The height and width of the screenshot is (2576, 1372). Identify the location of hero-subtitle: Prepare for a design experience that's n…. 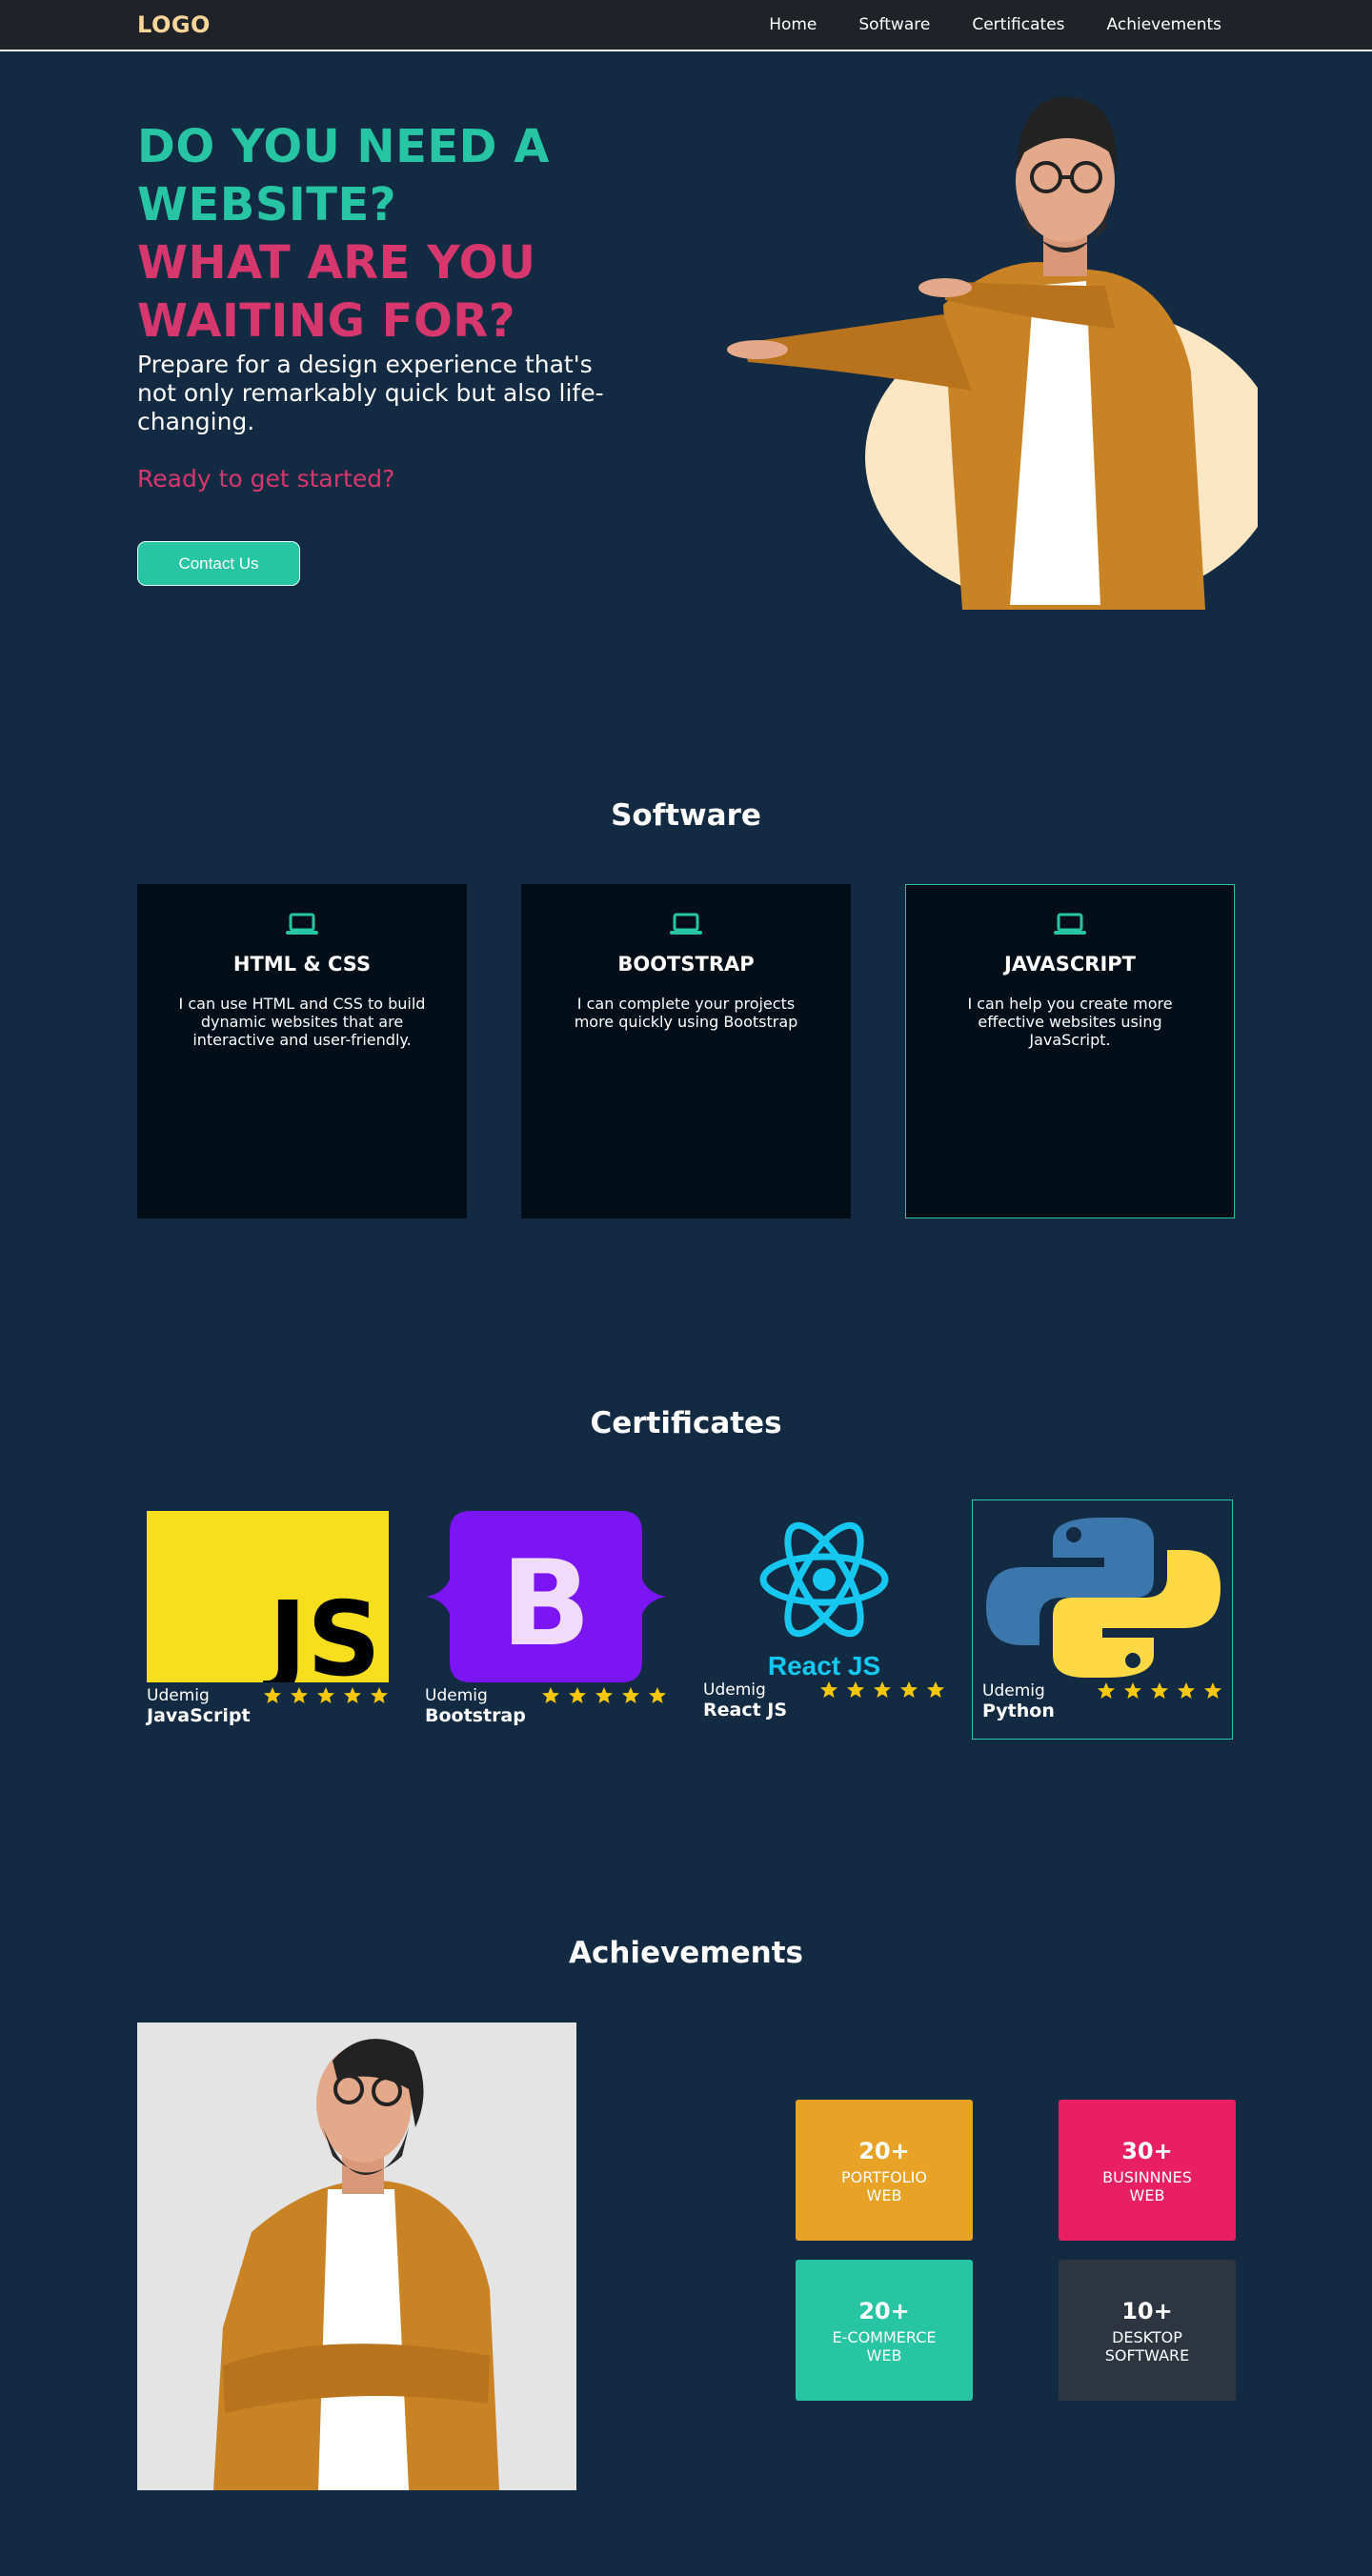
(370, 393).